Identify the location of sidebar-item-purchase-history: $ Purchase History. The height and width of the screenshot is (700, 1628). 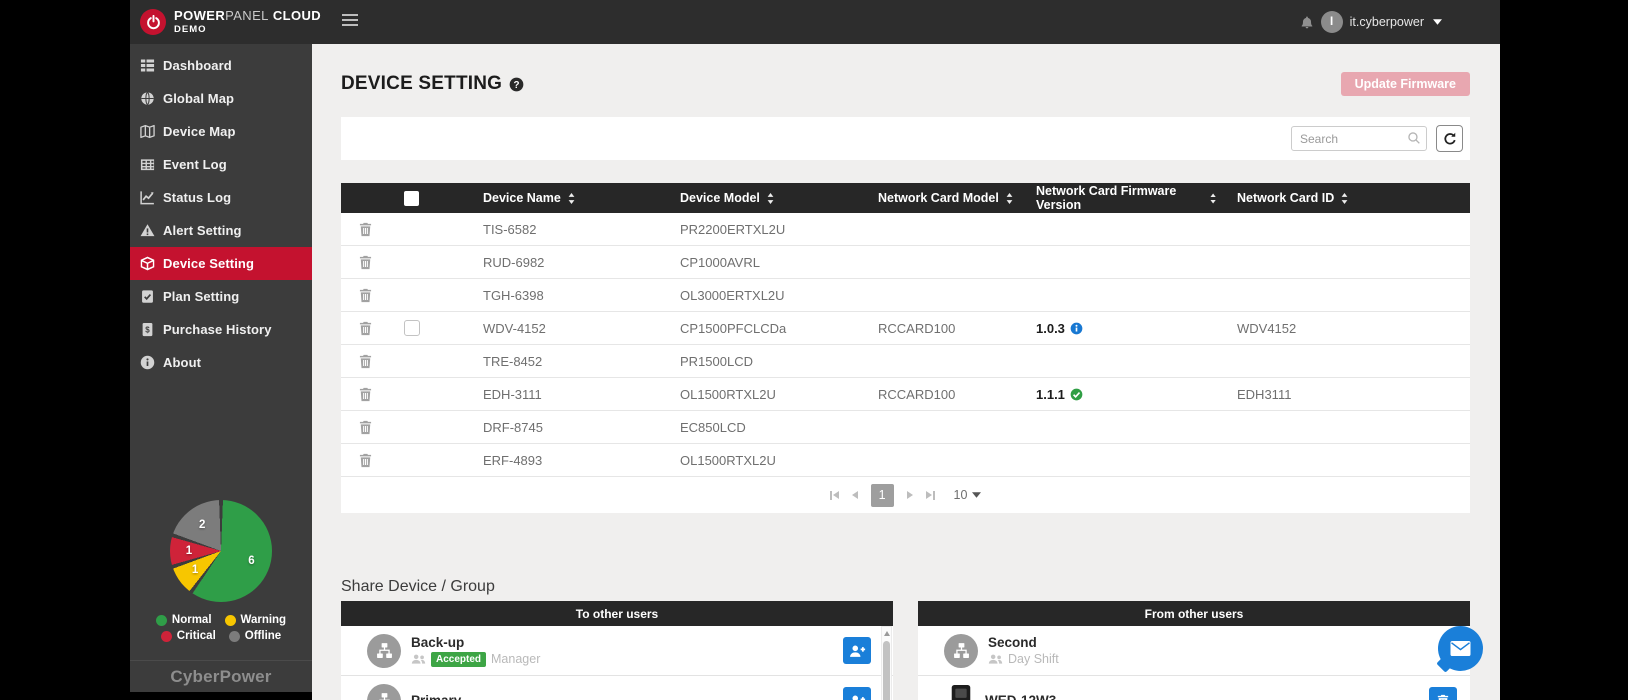
(221, 329).